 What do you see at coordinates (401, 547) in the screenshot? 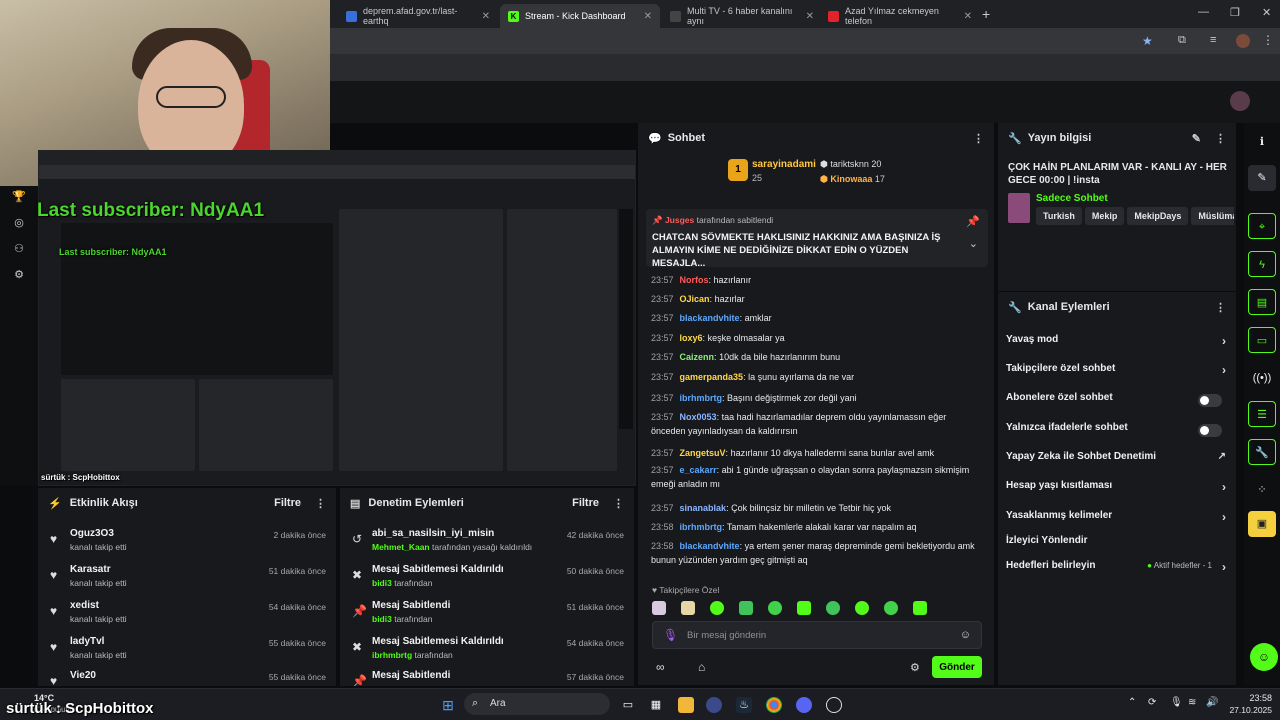
I see `actor-name: Mehmet_Kaan` at bounding box center [401, 547].